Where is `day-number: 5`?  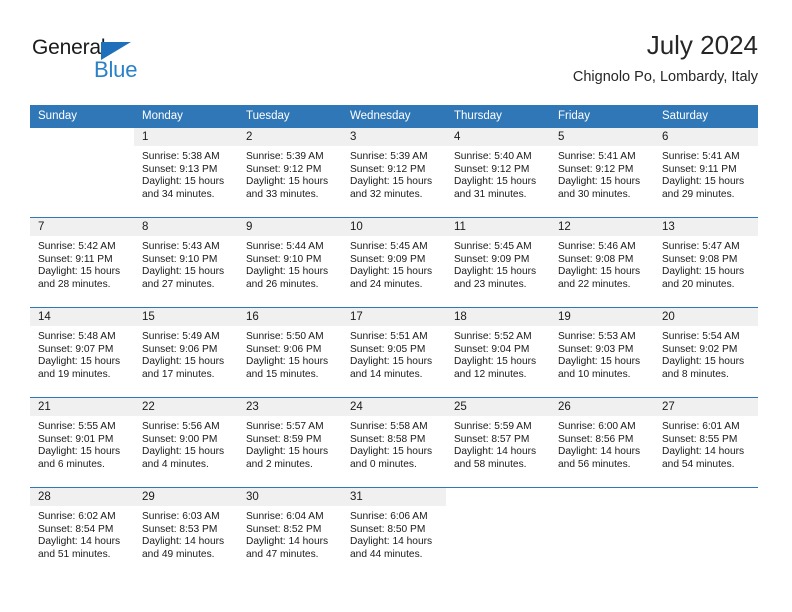 day-number: 5 is located at coordinates (602, 137).